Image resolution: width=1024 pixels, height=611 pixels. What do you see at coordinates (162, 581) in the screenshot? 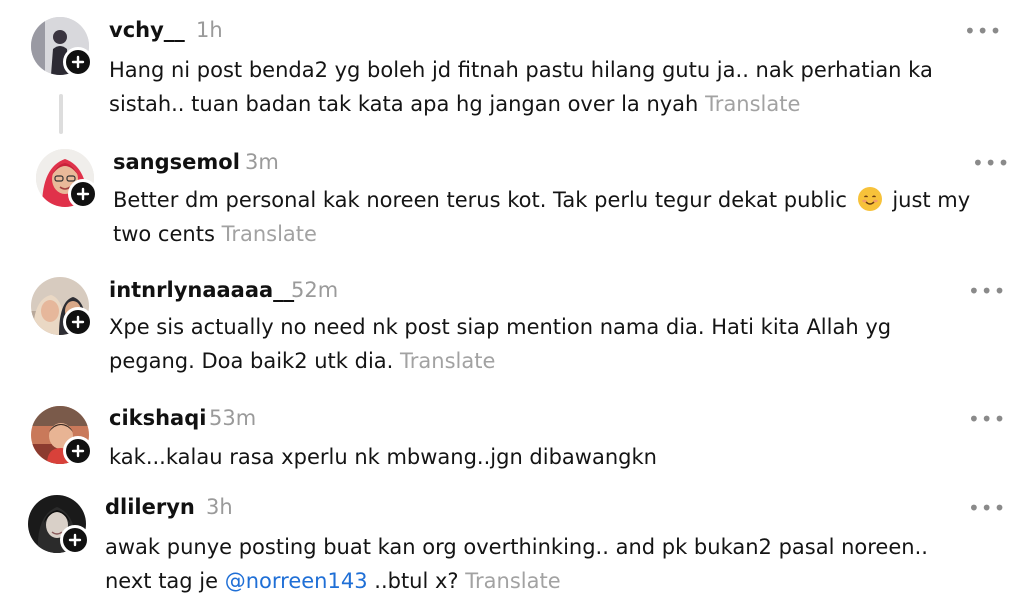
I see `comment-line-text: next tag je` at bounding box center [162, 581].